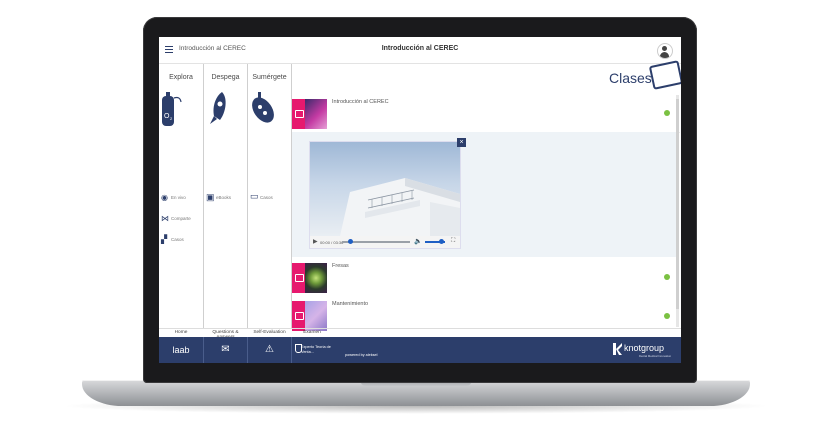 This screenshot has width=832, height=425. What do you see at coordinates (315, 241) in the screenshot?
I see `play-icon: ▶` at bounding box center [315, 241].